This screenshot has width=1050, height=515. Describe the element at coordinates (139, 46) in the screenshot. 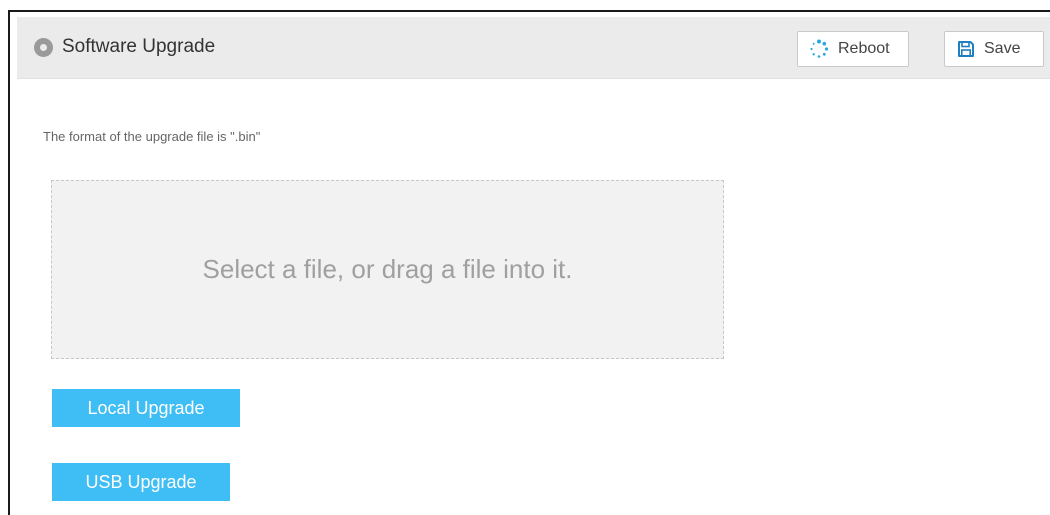

I see `page-title: Software Upgrade` at that location.